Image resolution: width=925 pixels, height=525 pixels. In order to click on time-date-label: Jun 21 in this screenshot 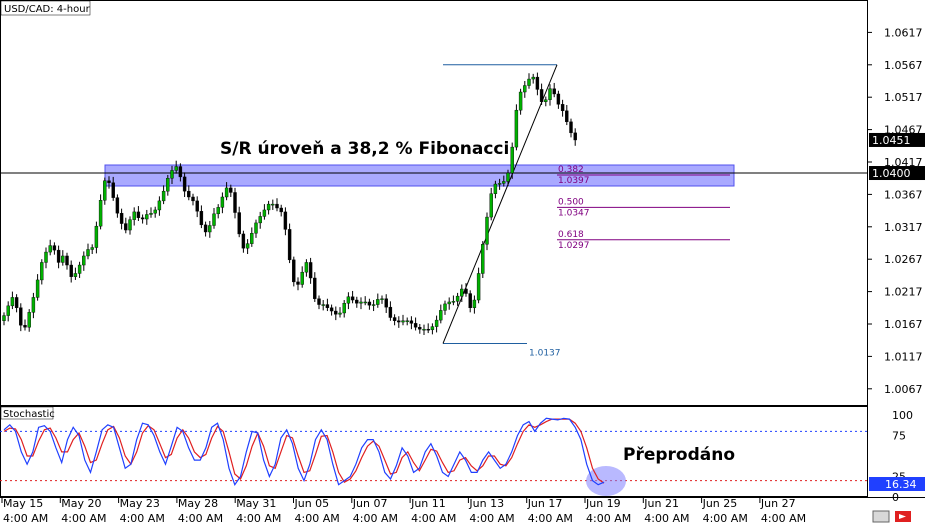, I will do `click(661, 503)`.